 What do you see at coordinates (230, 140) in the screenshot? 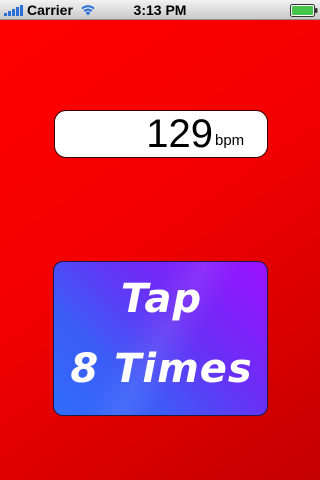
I see `bpm-unit-label: bpm` at bounding box center [230, 140].